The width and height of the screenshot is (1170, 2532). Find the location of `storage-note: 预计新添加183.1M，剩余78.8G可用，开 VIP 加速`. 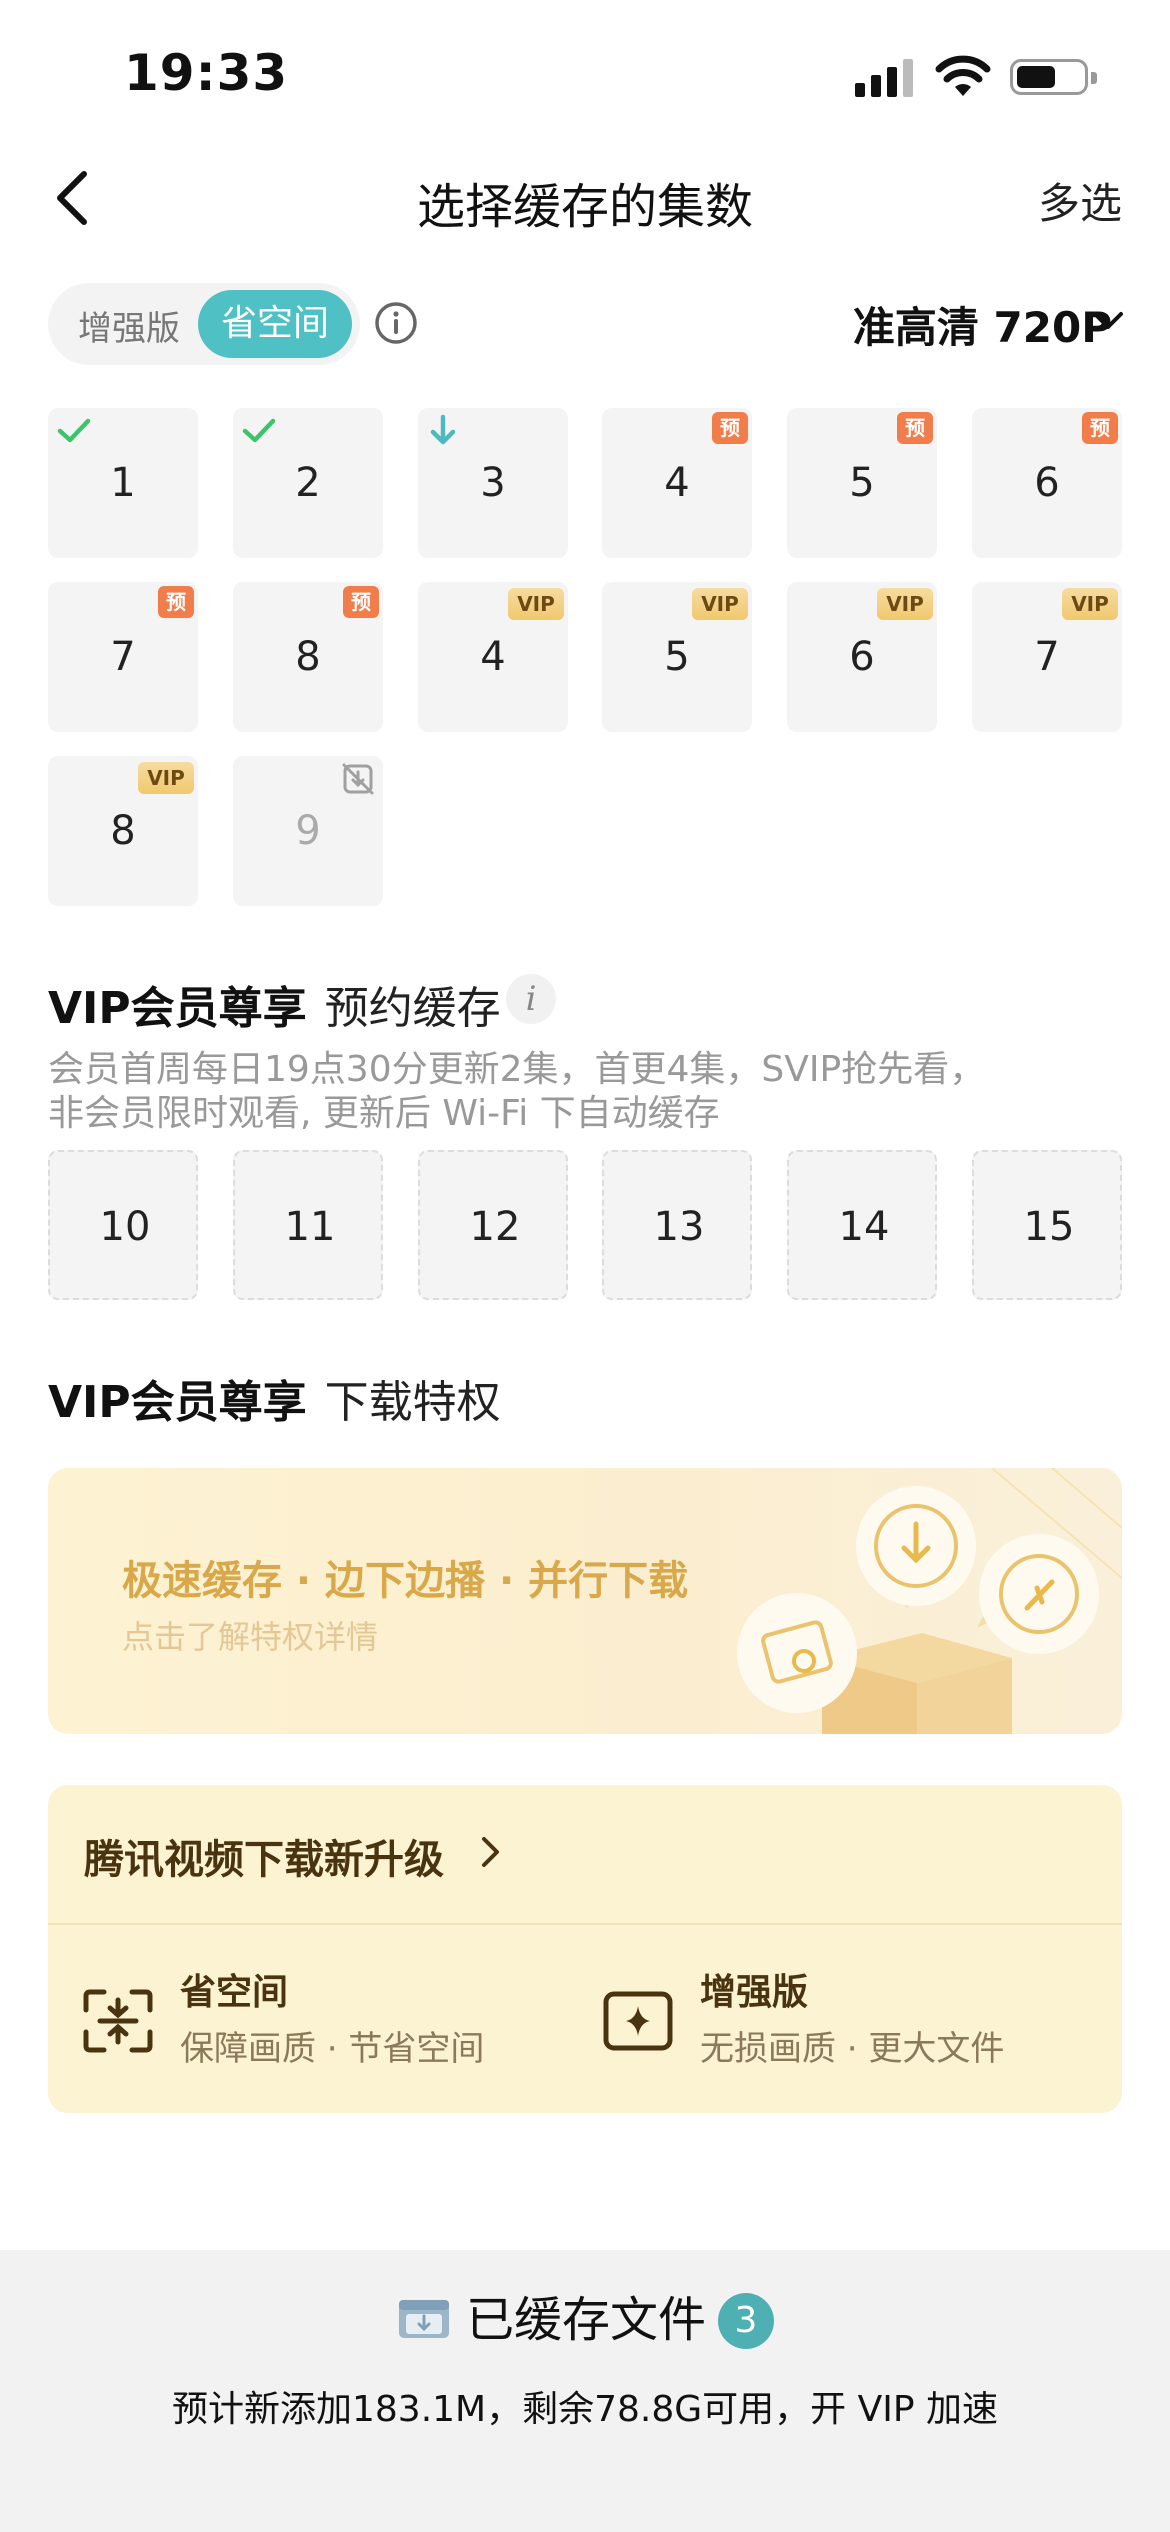

storage-note: 预计新添加183.1M，剩余78.8G可用，开 VIP 加速 is located at coordinates (584, 2409).